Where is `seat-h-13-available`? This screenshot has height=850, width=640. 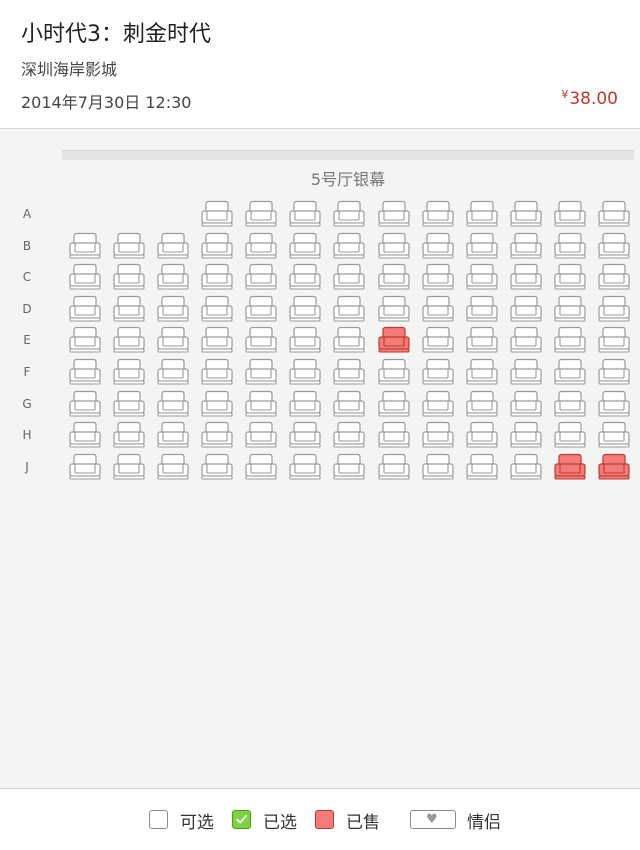
seat-h-13-available is located at coordinates (614, 434).